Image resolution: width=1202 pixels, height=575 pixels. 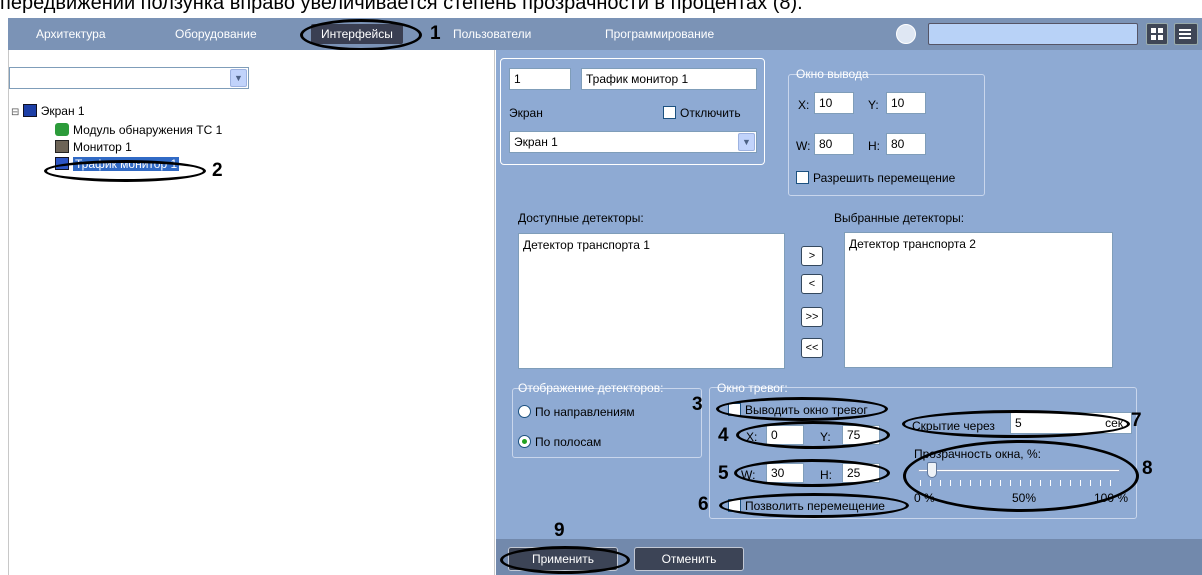 I want to click on menu-icon, so click(x=1186, y=34).